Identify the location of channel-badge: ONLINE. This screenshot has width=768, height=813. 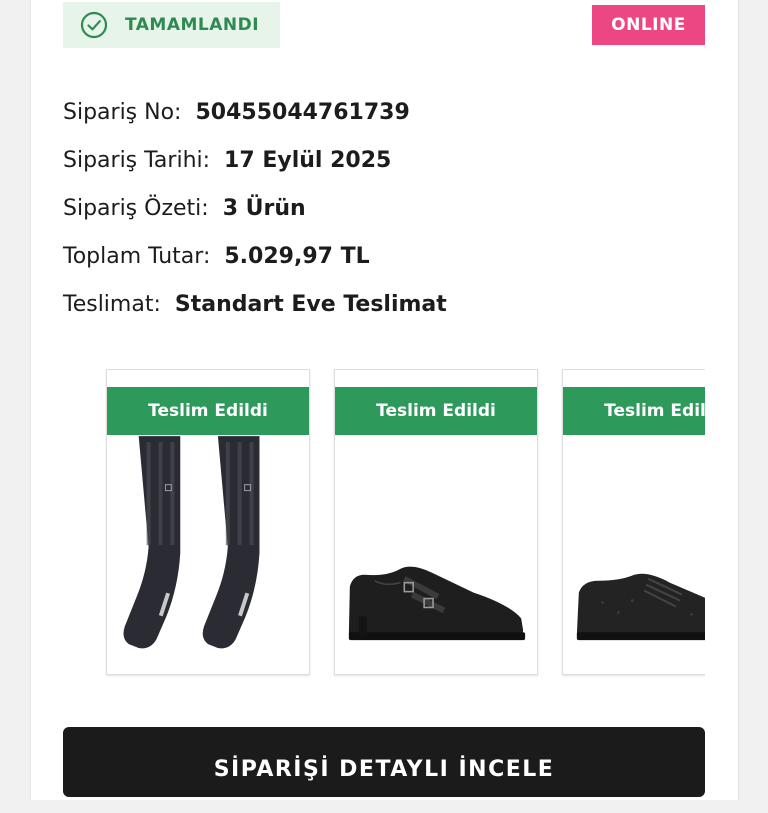
(648, 25).